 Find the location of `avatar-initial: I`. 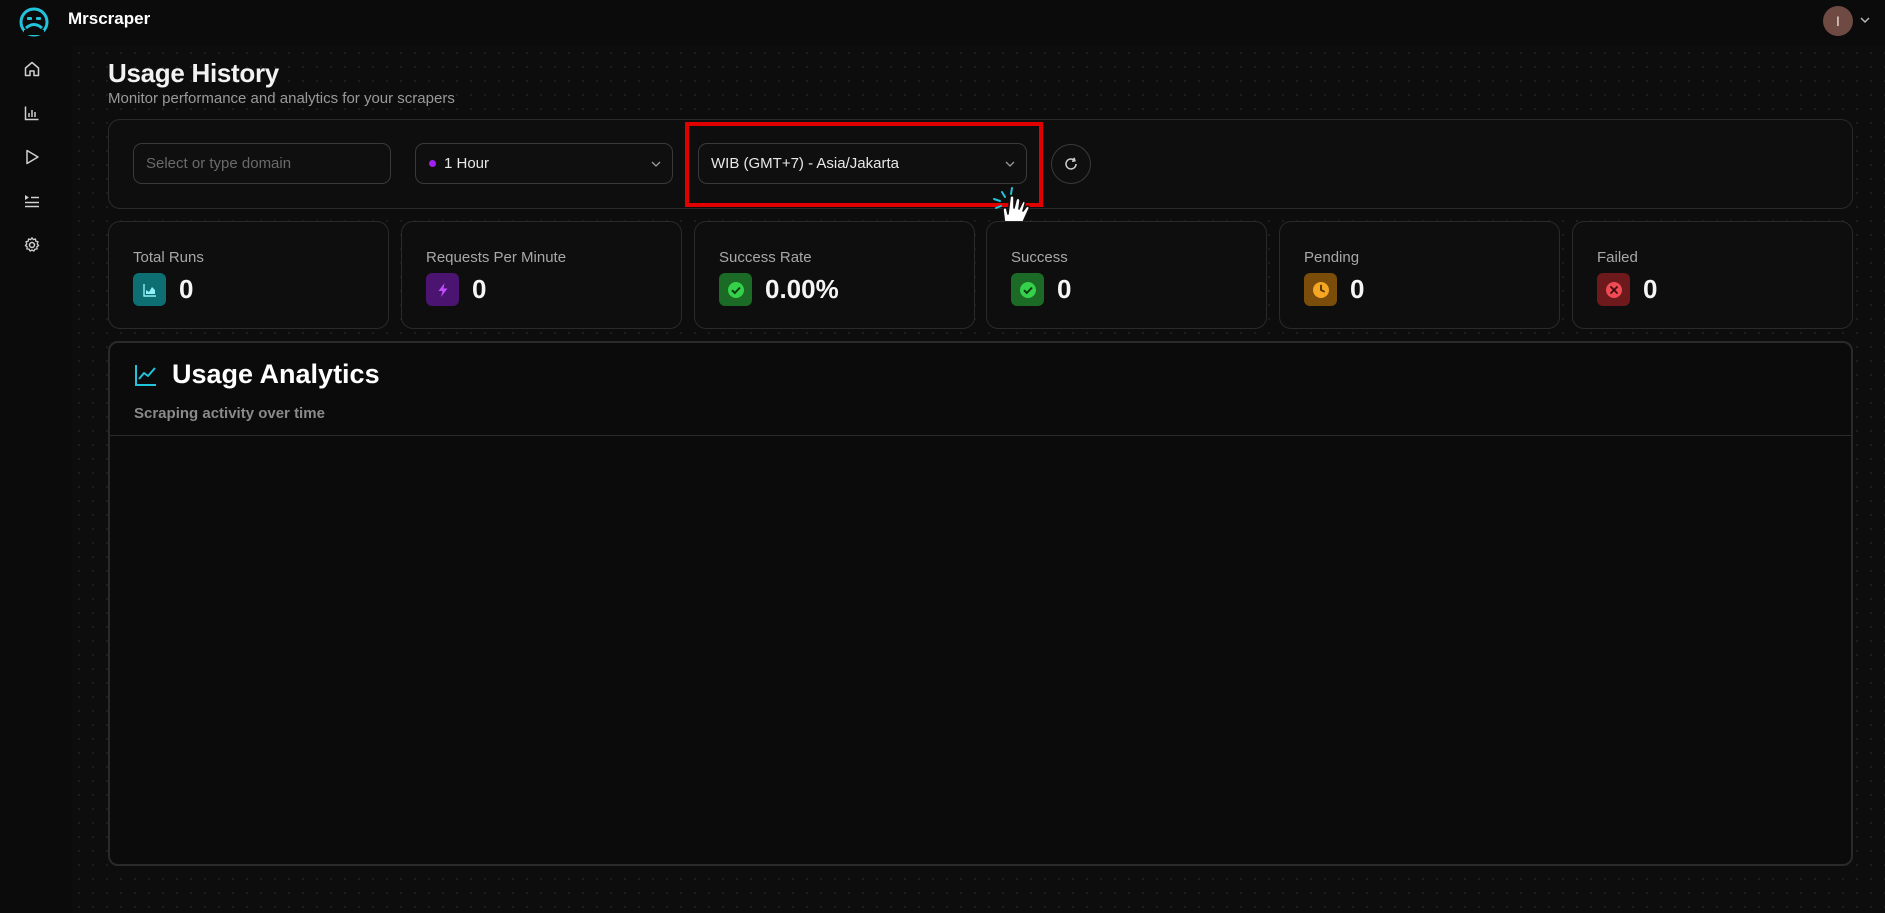

avatar-initial: I is located at coordinates (1838, 21).